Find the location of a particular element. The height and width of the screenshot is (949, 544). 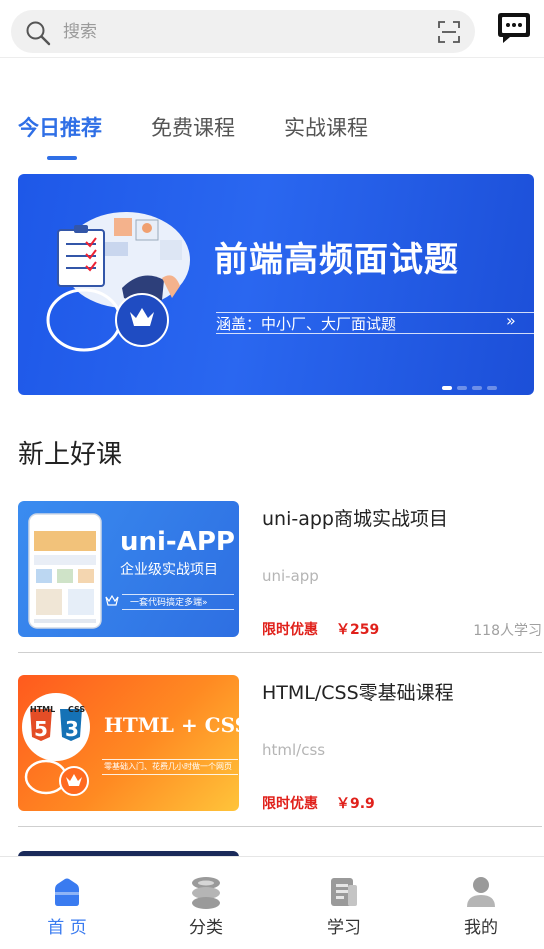

course-thumbnail: HTML CSS 5 3 HTML + CSS 零基础入门、花费几小时做一个网页 is located at coordinates (128, 743).